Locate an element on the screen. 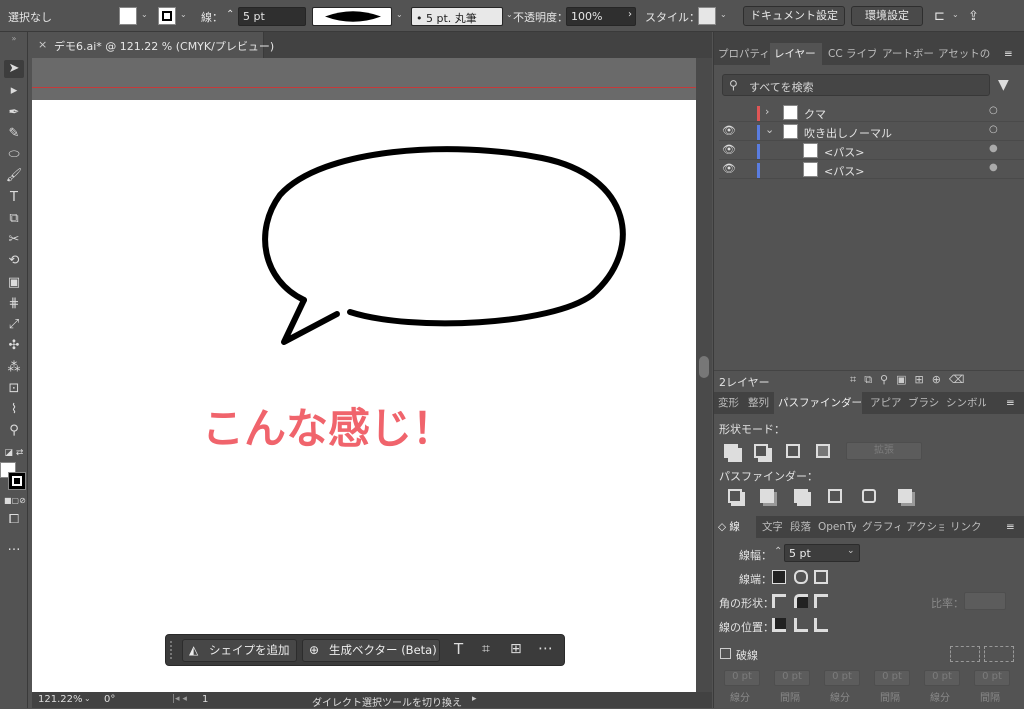 The width and height of the screenshot is (1024, 709). tab-pathfinder: パスファインダー is located at coordinates (818, 403).